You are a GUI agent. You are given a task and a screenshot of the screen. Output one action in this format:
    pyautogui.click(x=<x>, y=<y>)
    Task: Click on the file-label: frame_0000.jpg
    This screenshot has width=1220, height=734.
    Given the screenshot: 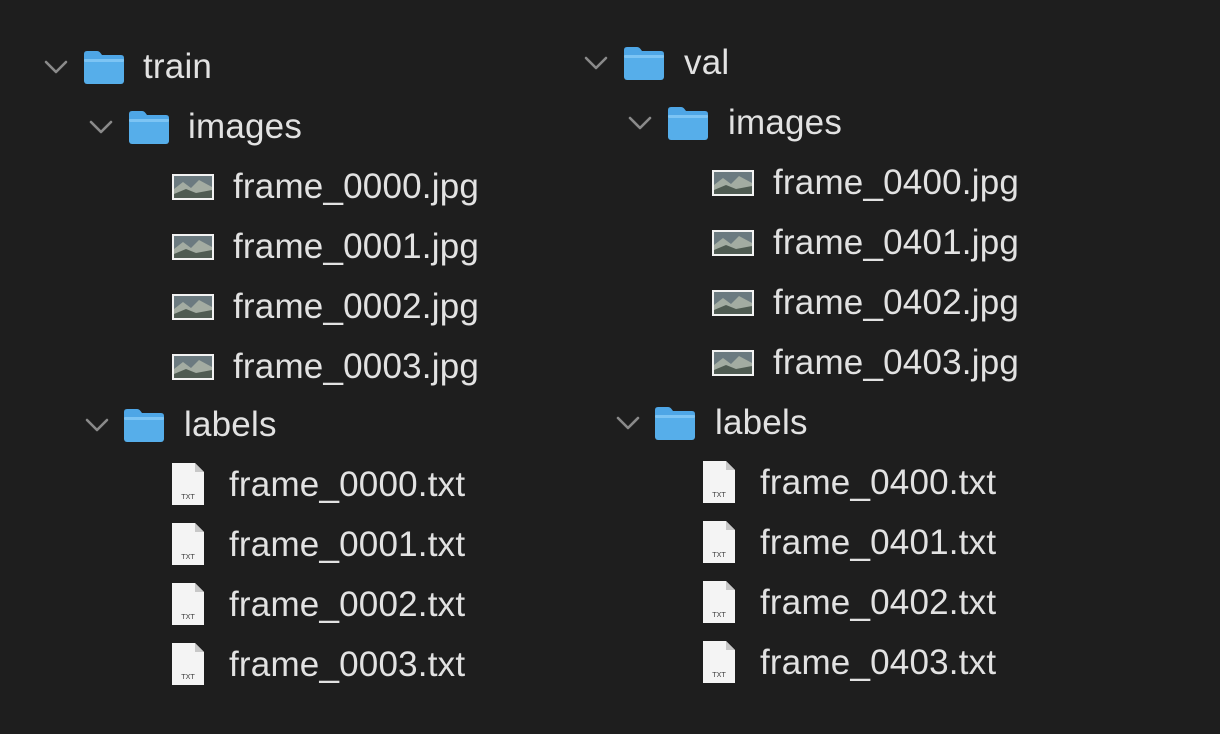 What is the action you would take?
    pyautogui.click(x=356, y=186)
    